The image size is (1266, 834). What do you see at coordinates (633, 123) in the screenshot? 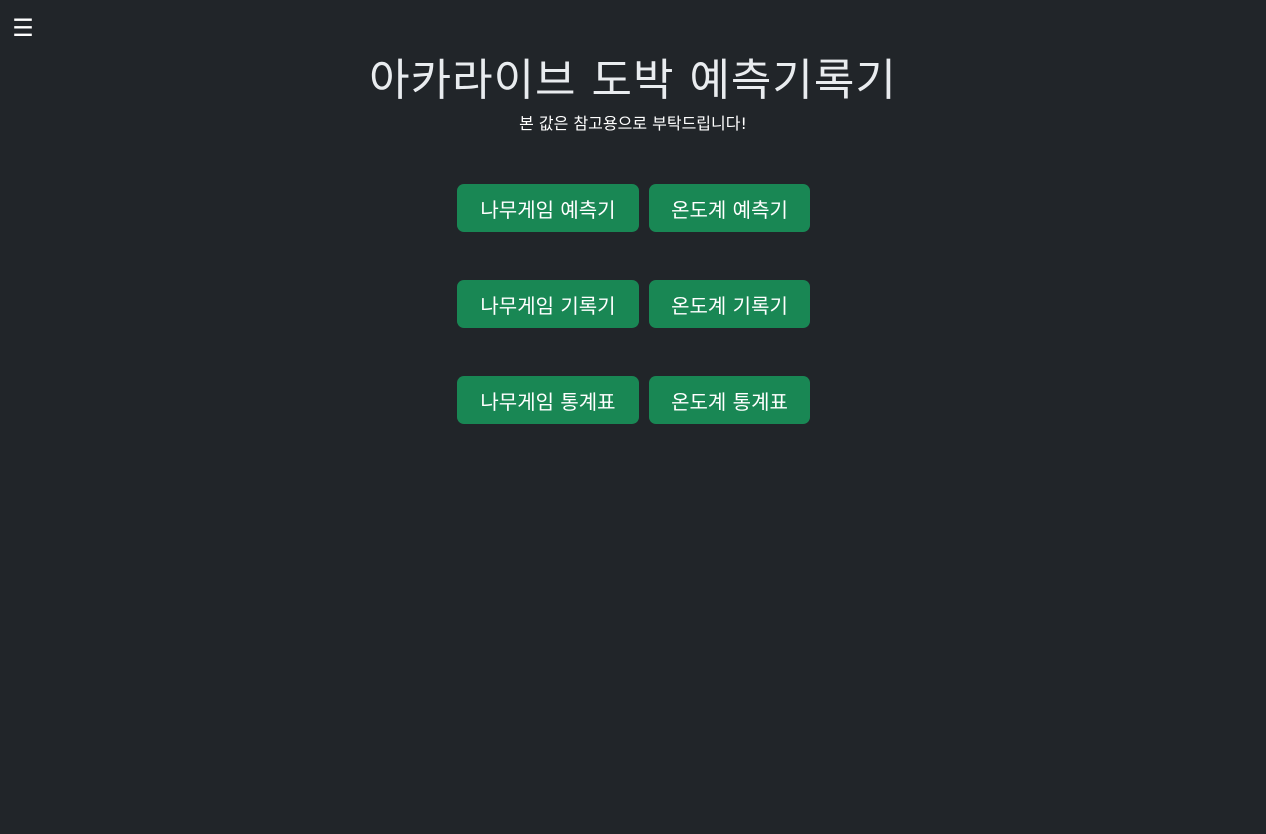
I see `page-subtitle: 본 값은 참고용으로 부탁드립니다!` at bounding box center [633, 123].